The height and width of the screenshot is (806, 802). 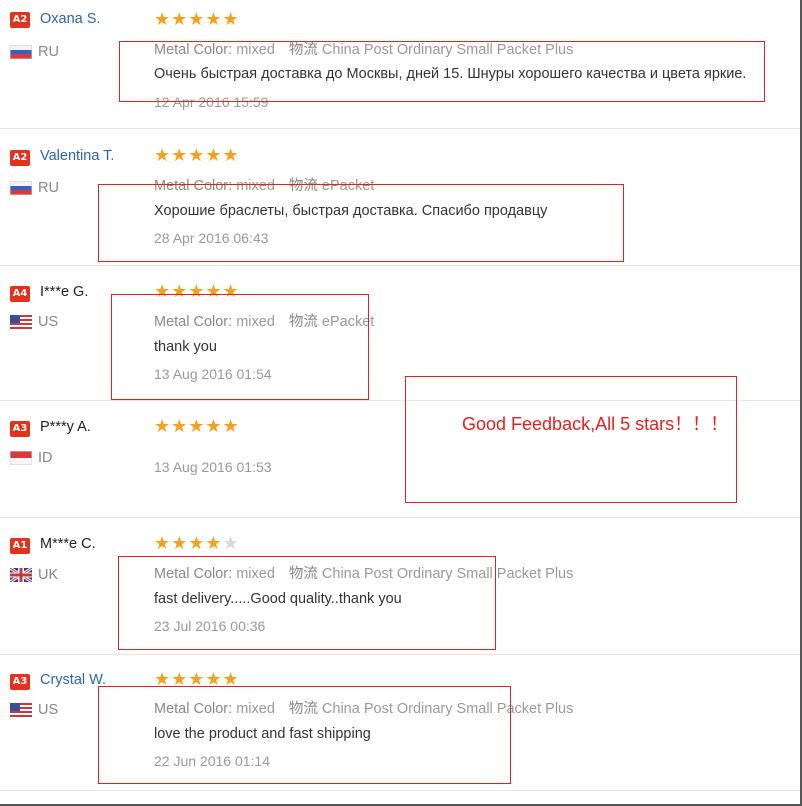 What do you see at coordinates (20, 546) in the screenshot?
I see `buyer-level-badge: A1` at bounding box center [20, 546].